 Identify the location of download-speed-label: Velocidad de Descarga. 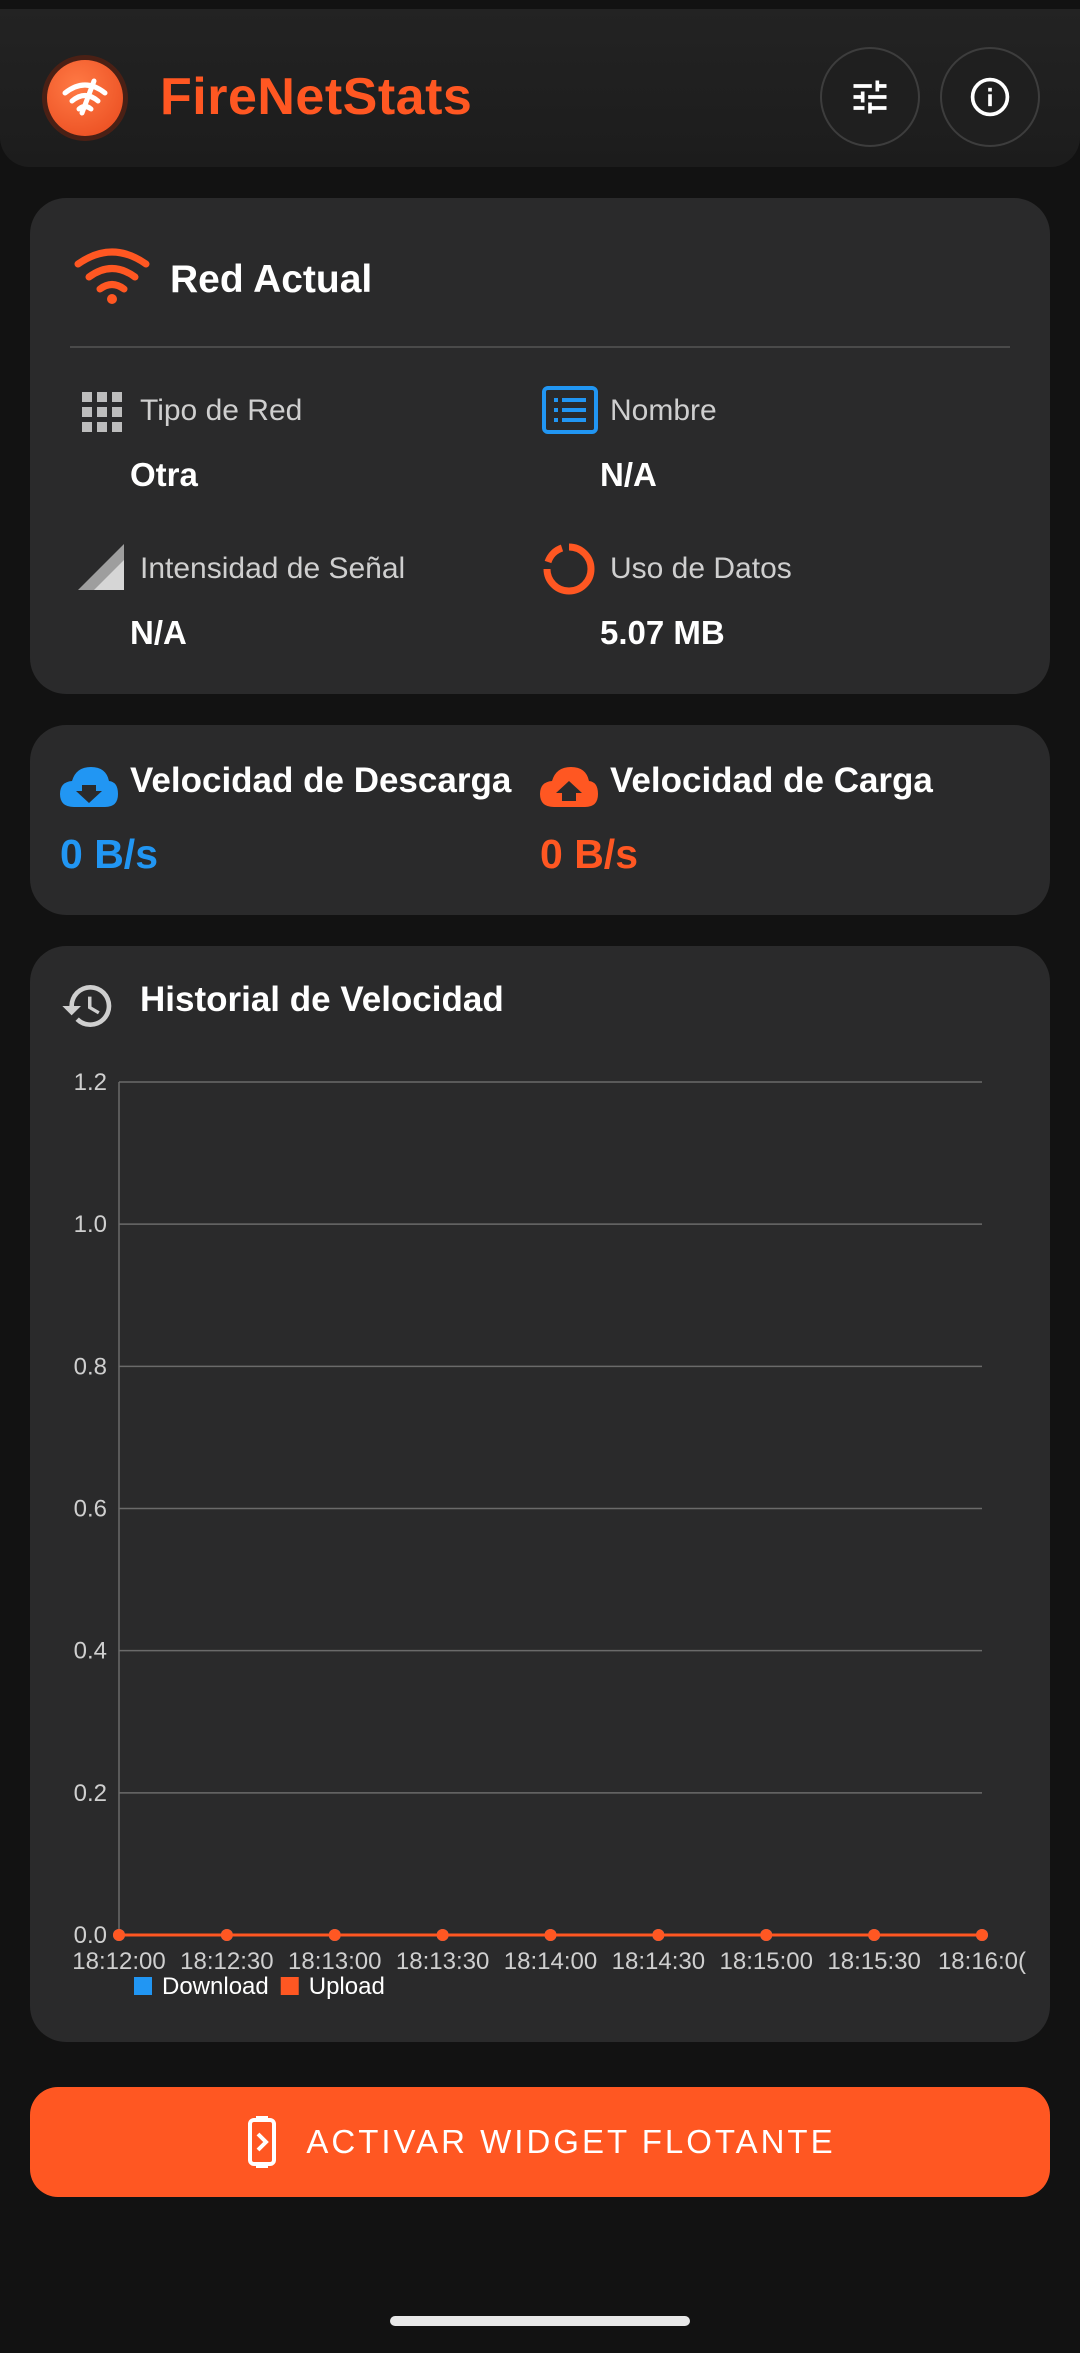
(321, 780).